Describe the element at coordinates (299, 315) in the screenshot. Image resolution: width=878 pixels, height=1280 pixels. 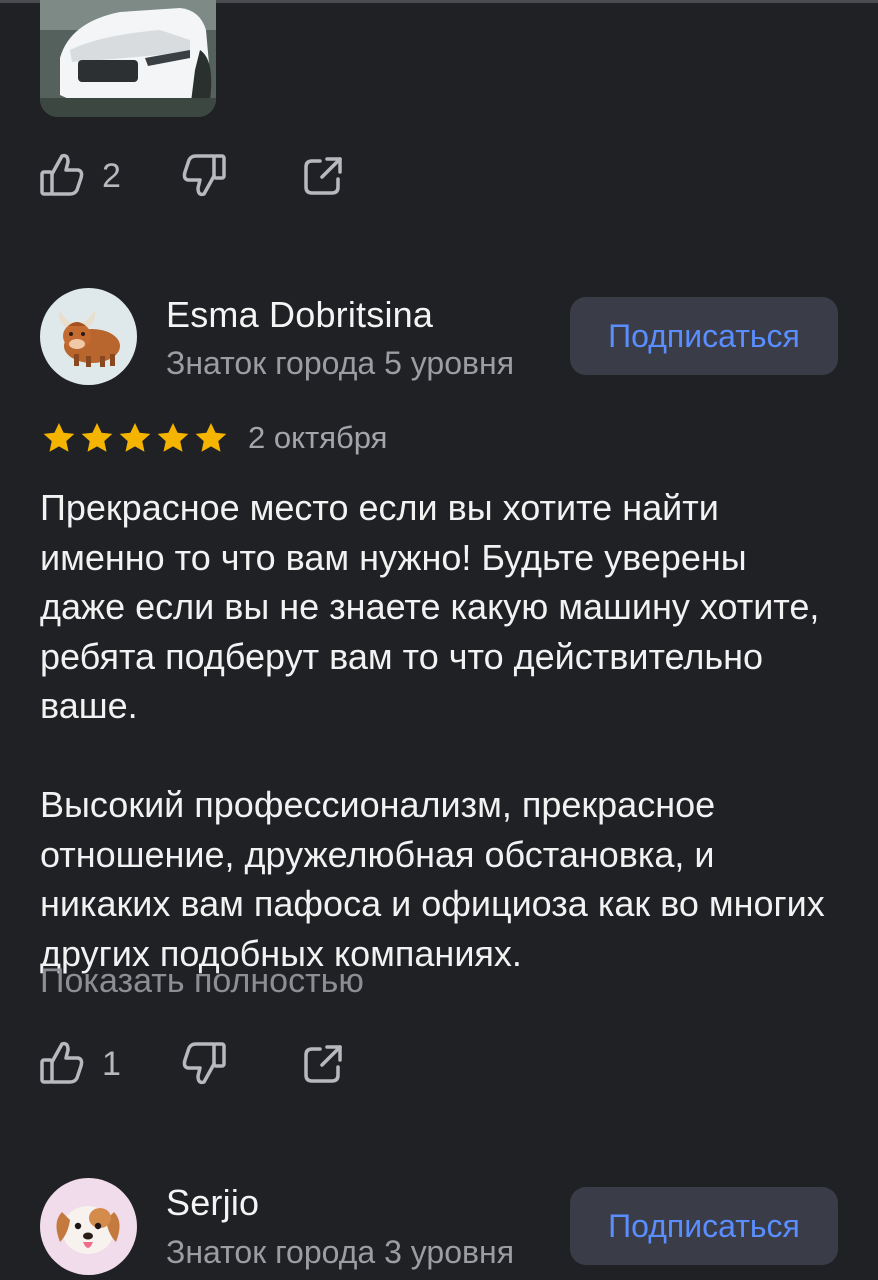
I see `author-name: Esma Dobritsina` at that location.